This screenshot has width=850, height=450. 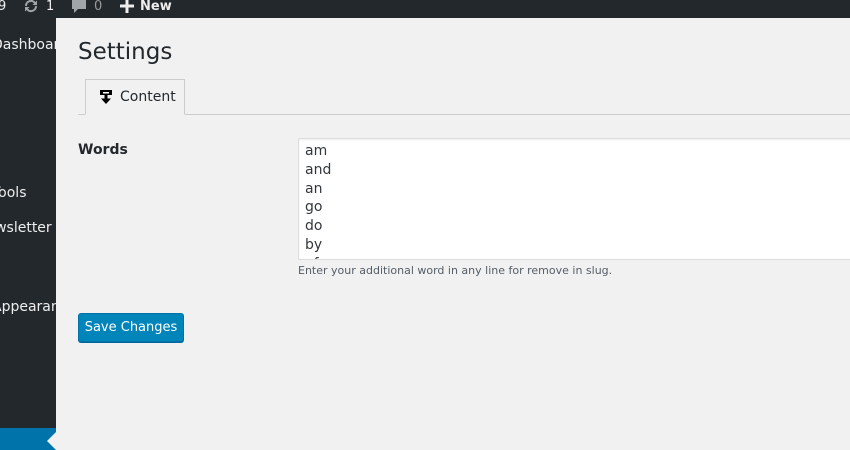 What do you see at coordinates (148, 97) in the screenshot?
I see `tab-label: Content` at bounding box center [148, 97].